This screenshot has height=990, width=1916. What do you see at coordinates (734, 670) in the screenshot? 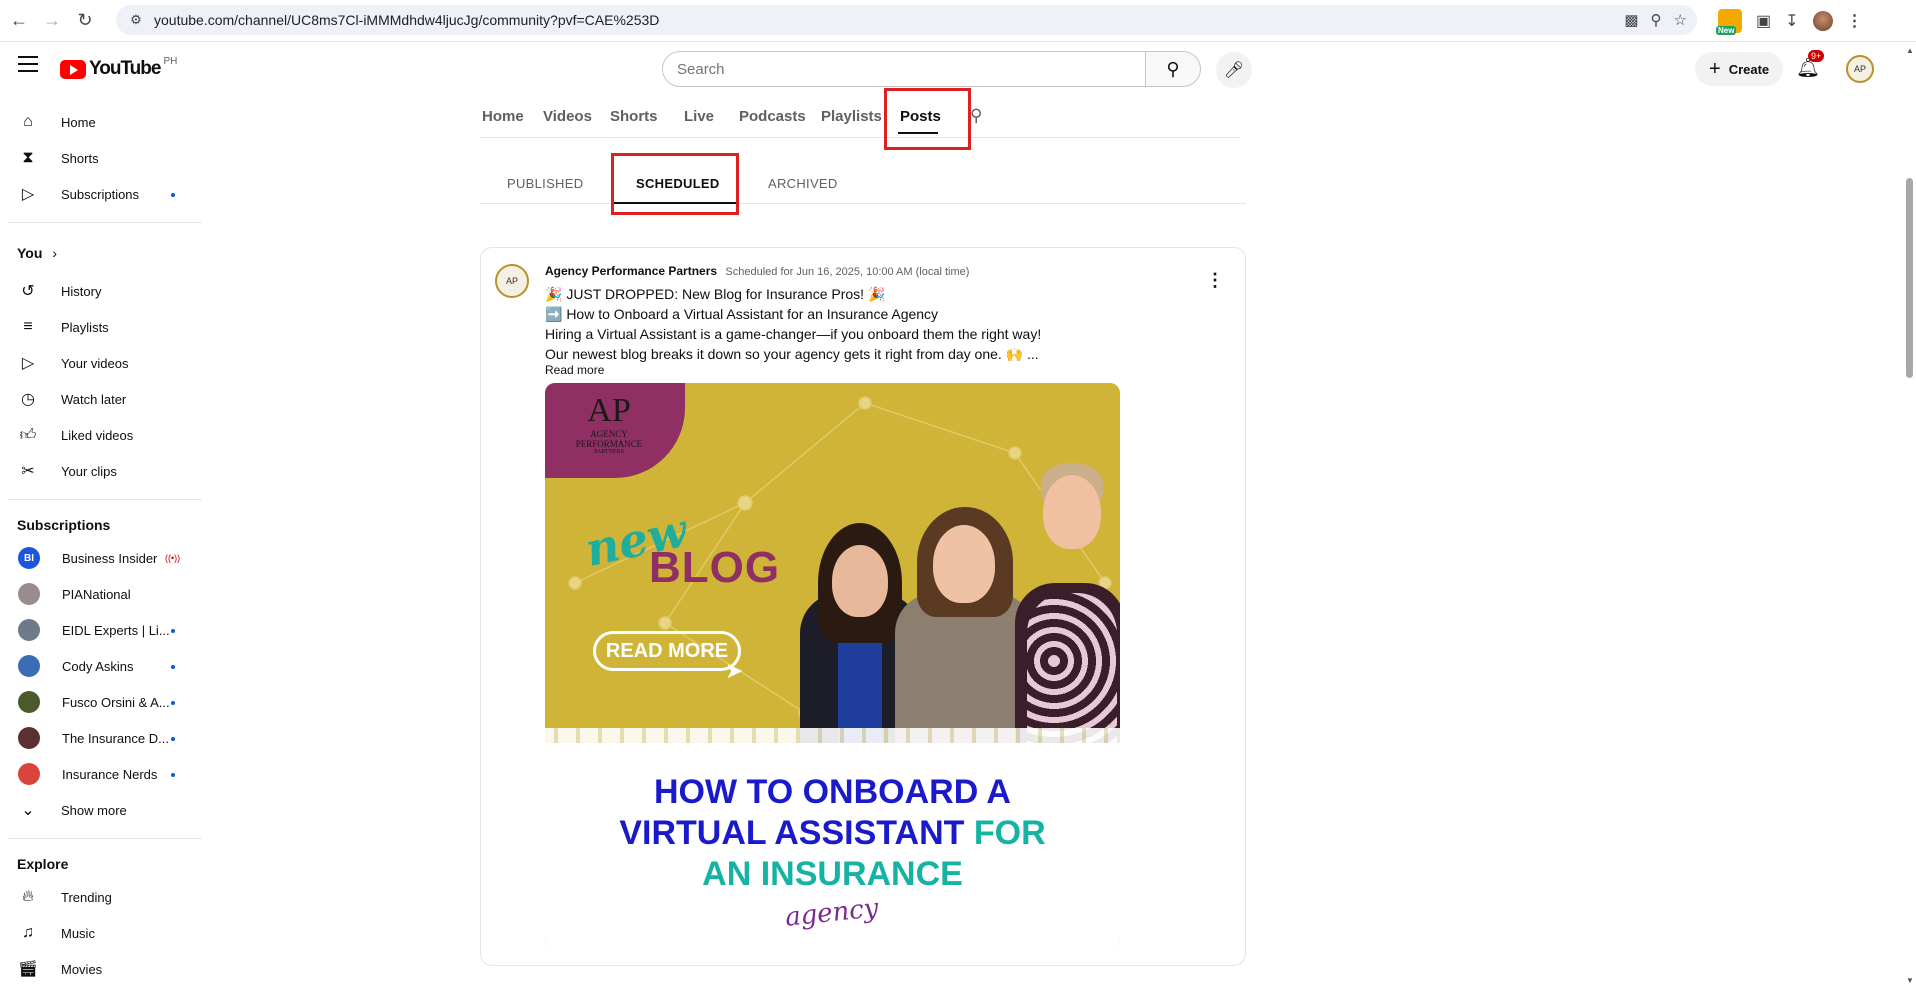
I see `cursor-icon: ➤` at bounding box center [734, 670].